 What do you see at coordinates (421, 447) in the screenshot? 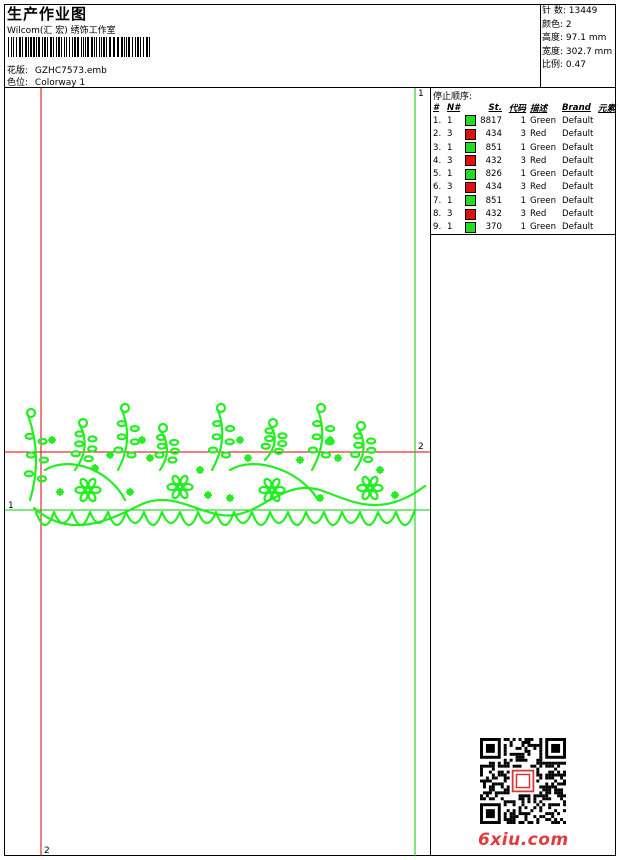
I see `guide-top-label: 2` at bounding box center [421, 447].